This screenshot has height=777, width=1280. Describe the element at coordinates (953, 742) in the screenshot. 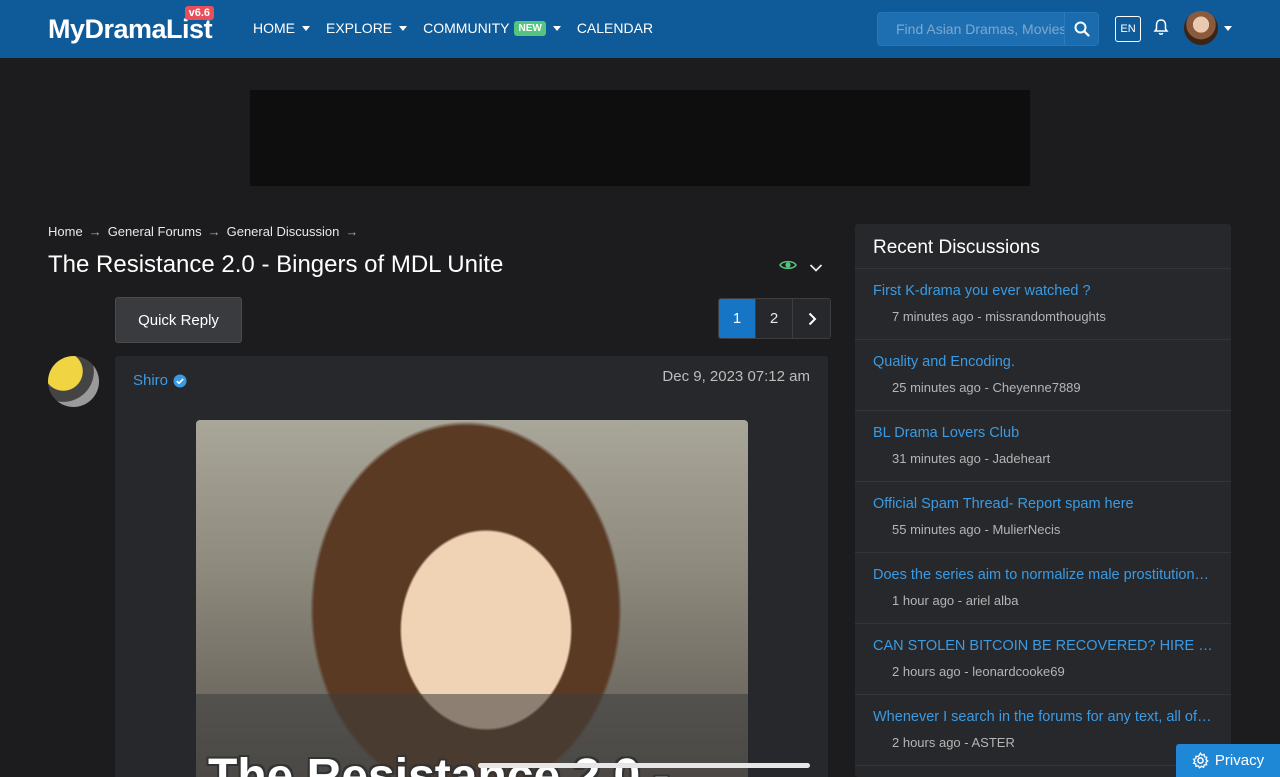

I see `discussion-meta: 2 hours ago - ASTER` at that location.